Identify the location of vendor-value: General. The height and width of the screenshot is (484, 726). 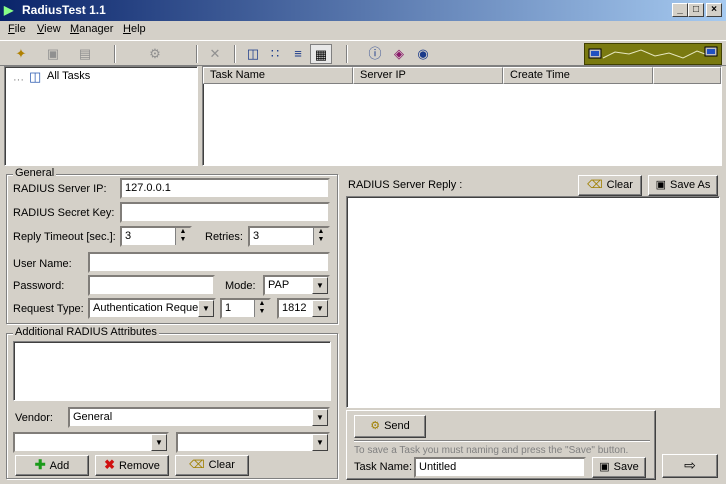
(93, 417).